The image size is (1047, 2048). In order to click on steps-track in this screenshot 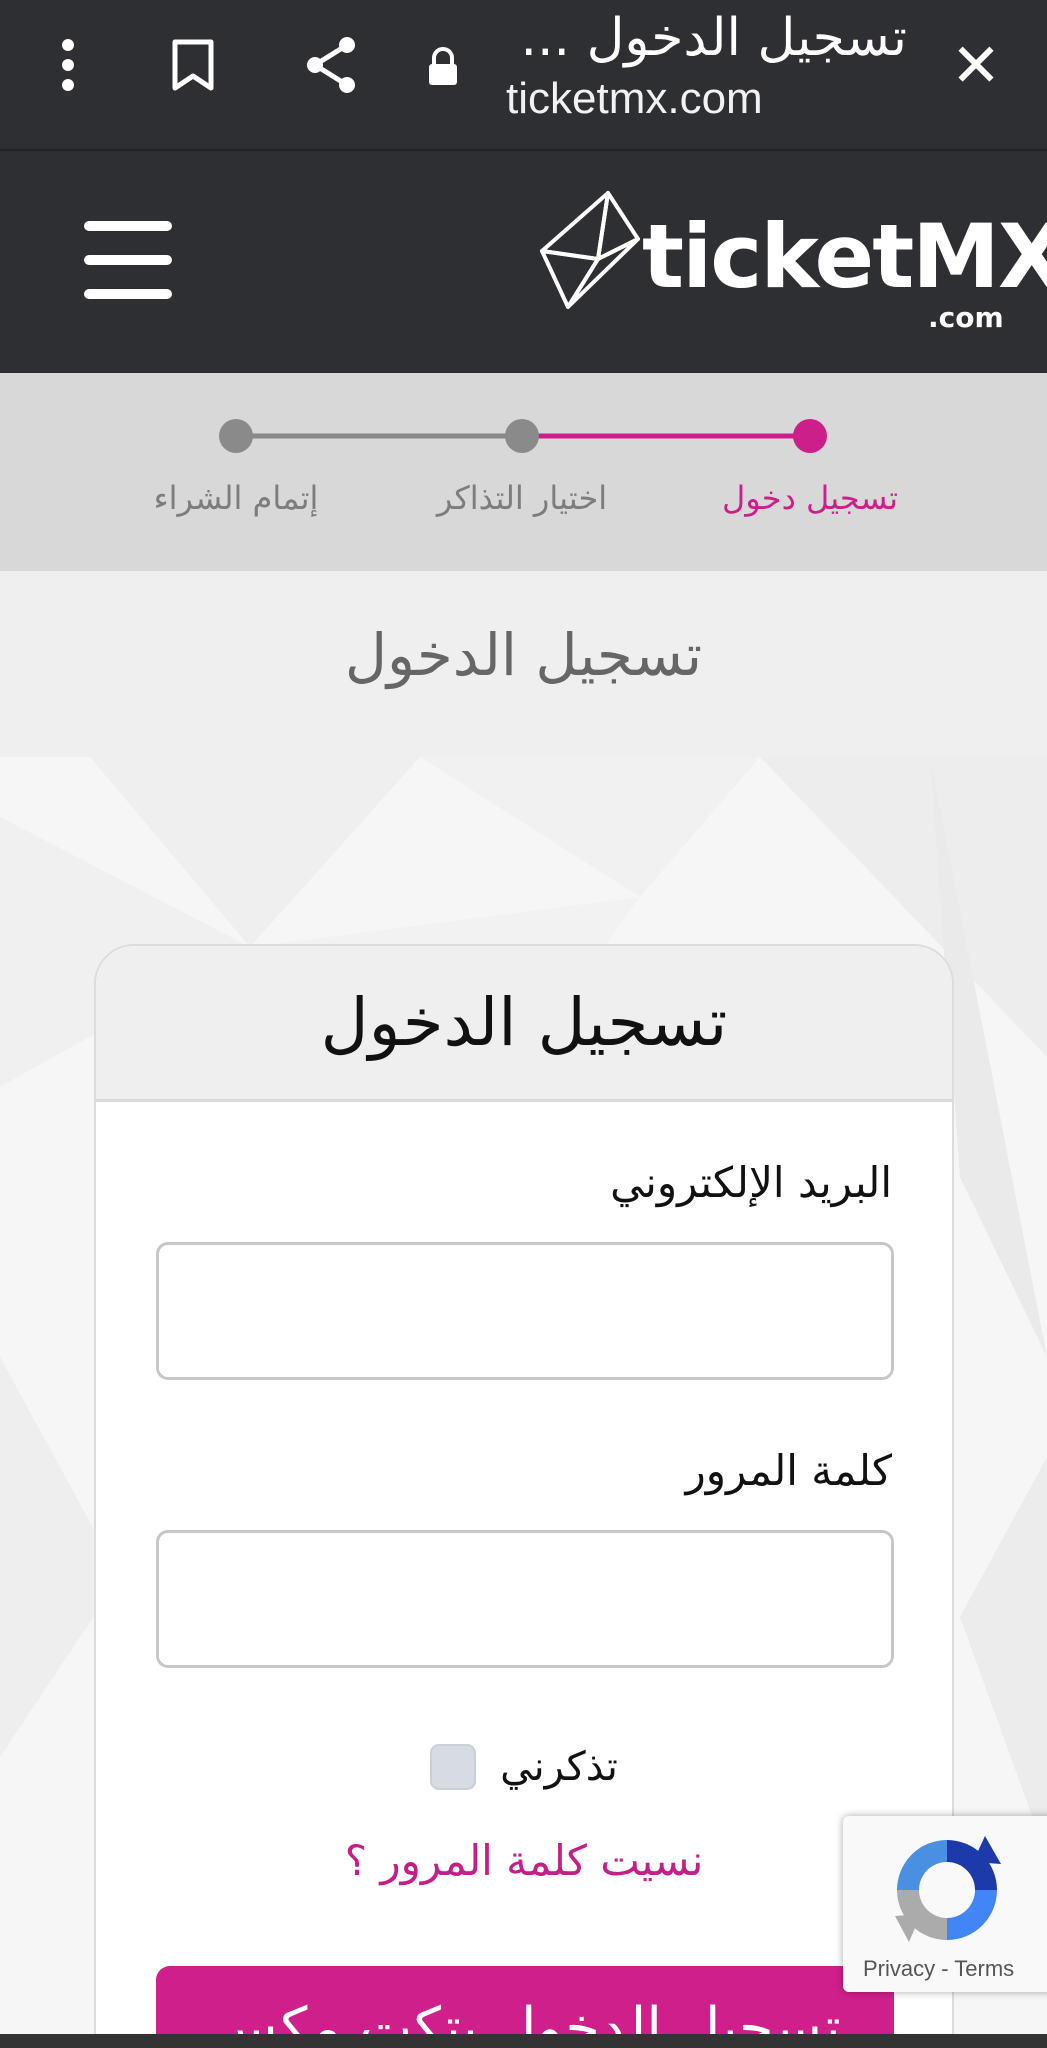, I will do `click(523, 436)`.